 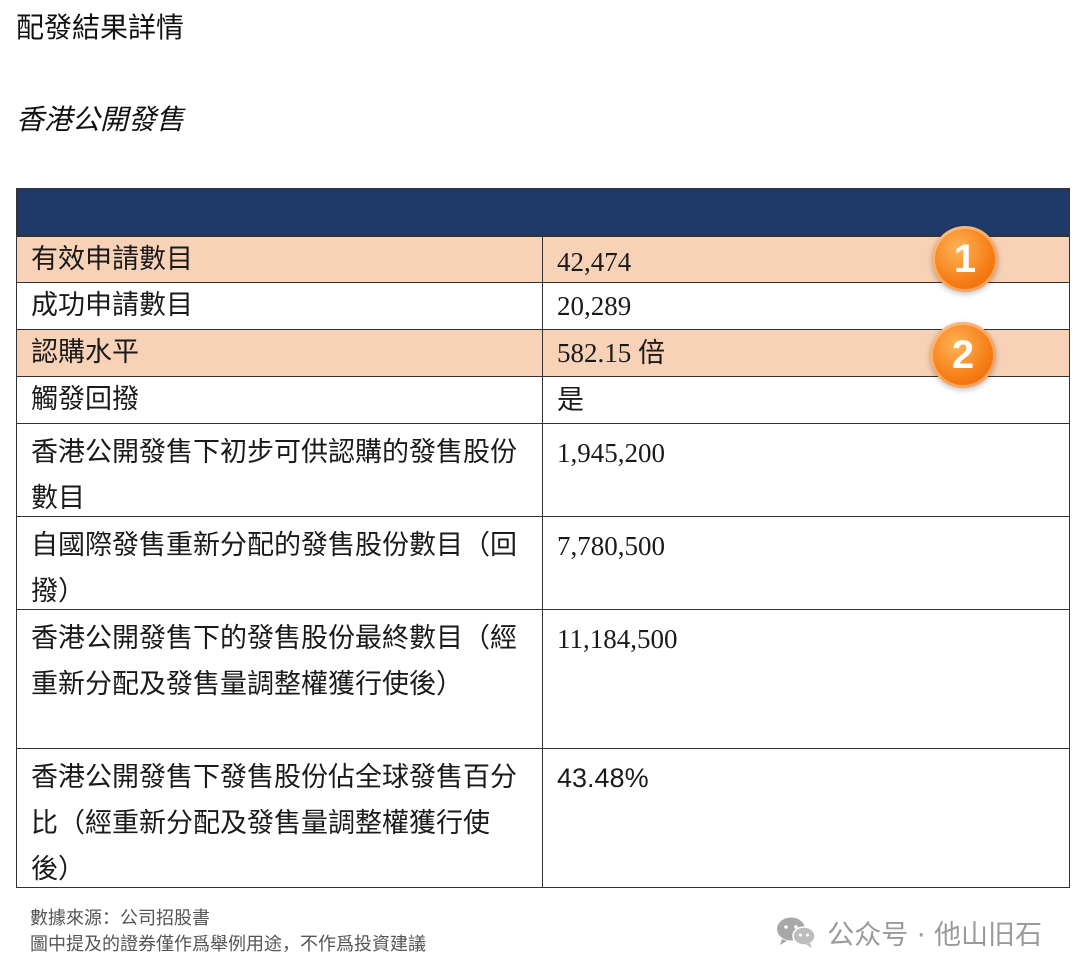 What do you see at coordinates (570, 400) in the screenshot?
I see `row-value: 是` at bounding box center [570, 400].